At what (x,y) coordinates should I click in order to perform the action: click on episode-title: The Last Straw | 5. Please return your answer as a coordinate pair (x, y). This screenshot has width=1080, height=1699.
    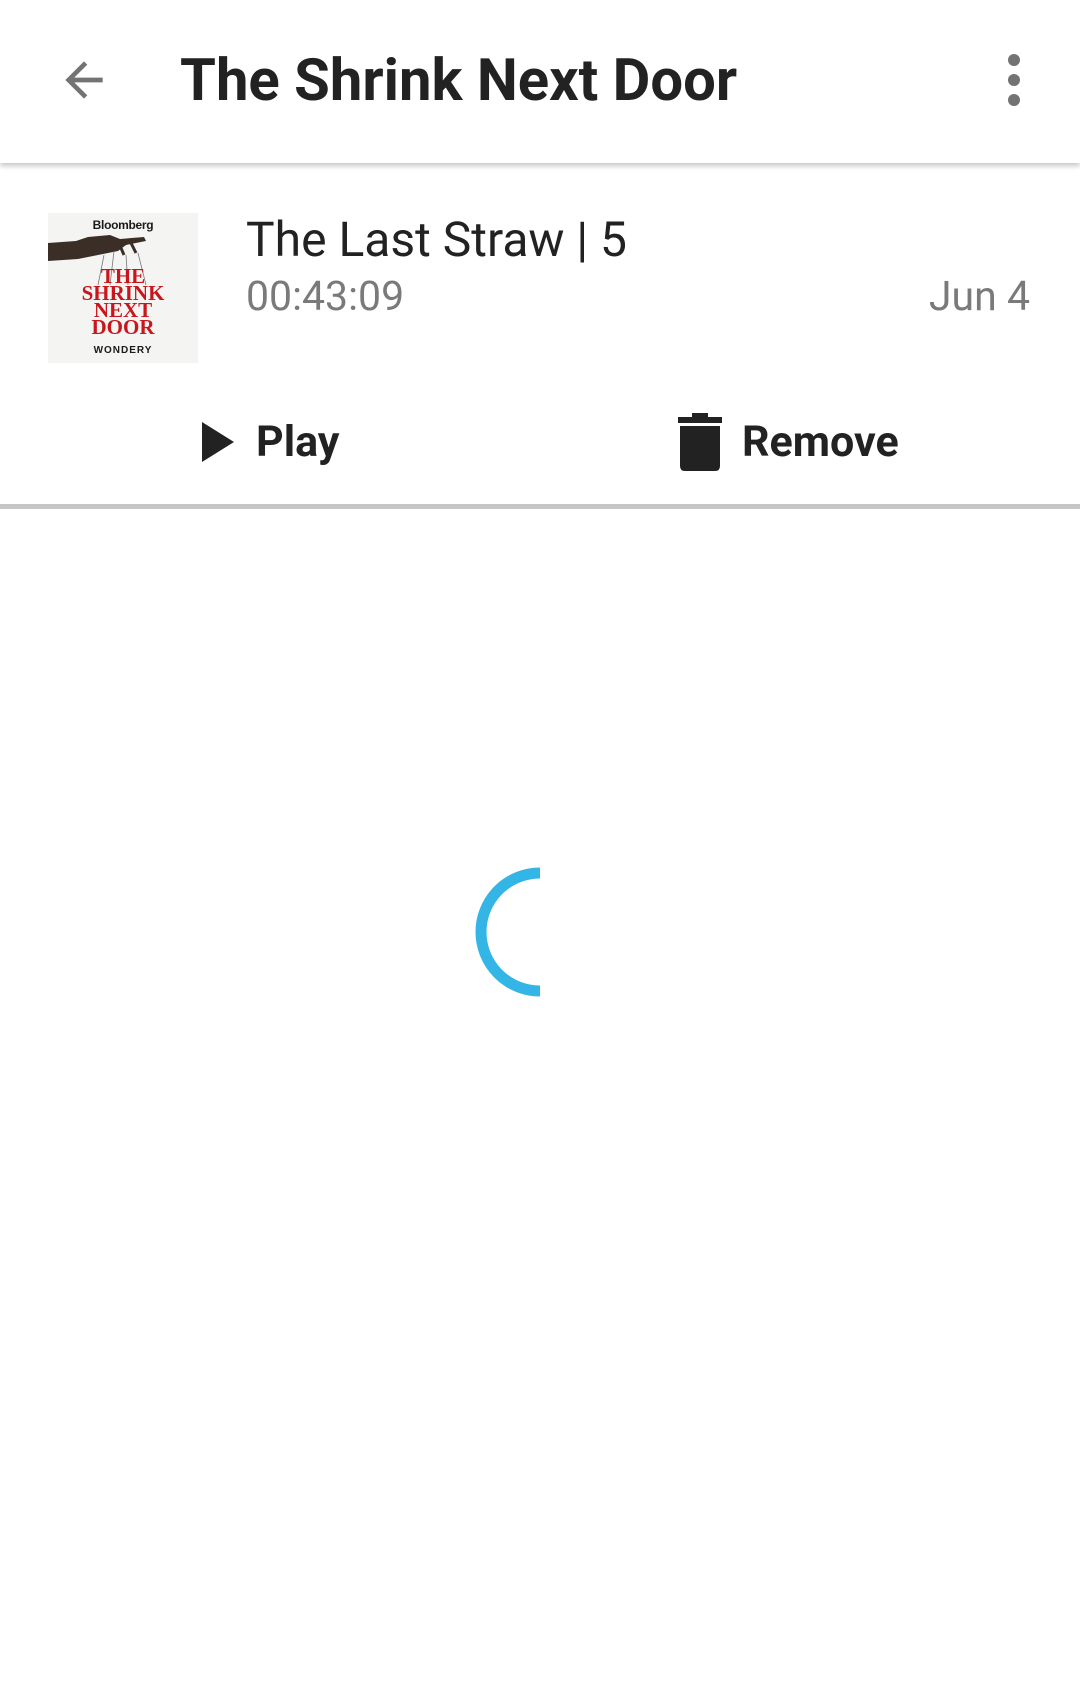
    Looking at the image, I should click on (436, 239).